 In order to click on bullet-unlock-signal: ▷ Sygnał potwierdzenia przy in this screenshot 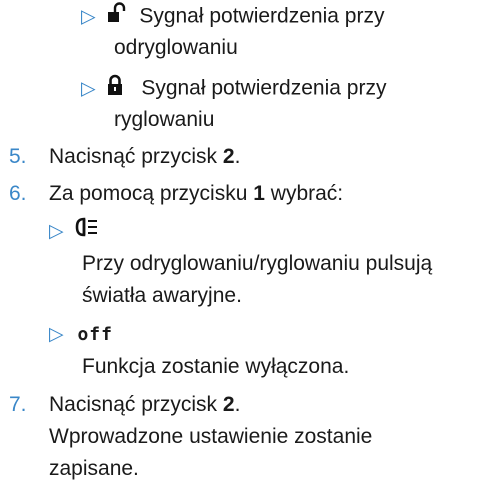, I will do `click(232, 17)`.